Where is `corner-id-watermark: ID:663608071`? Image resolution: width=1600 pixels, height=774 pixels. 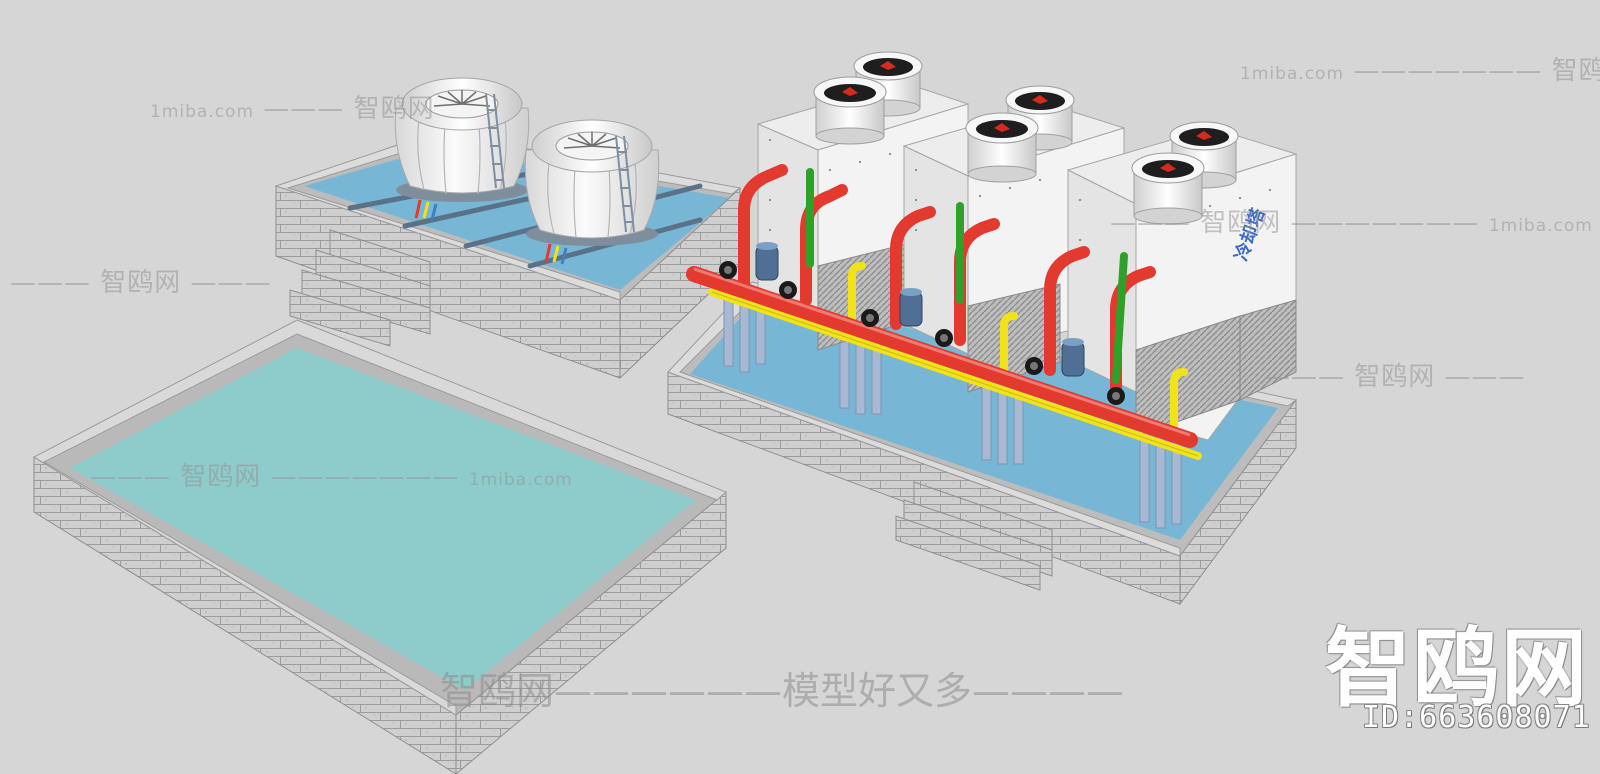
corner-id-watermark: ID:663608071 is located at coordinates (1476, 717).